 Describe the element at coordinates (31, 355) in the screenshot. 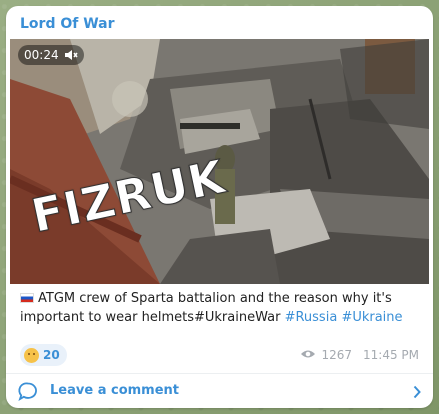

I see `grinning-emoji-icon` at that location.